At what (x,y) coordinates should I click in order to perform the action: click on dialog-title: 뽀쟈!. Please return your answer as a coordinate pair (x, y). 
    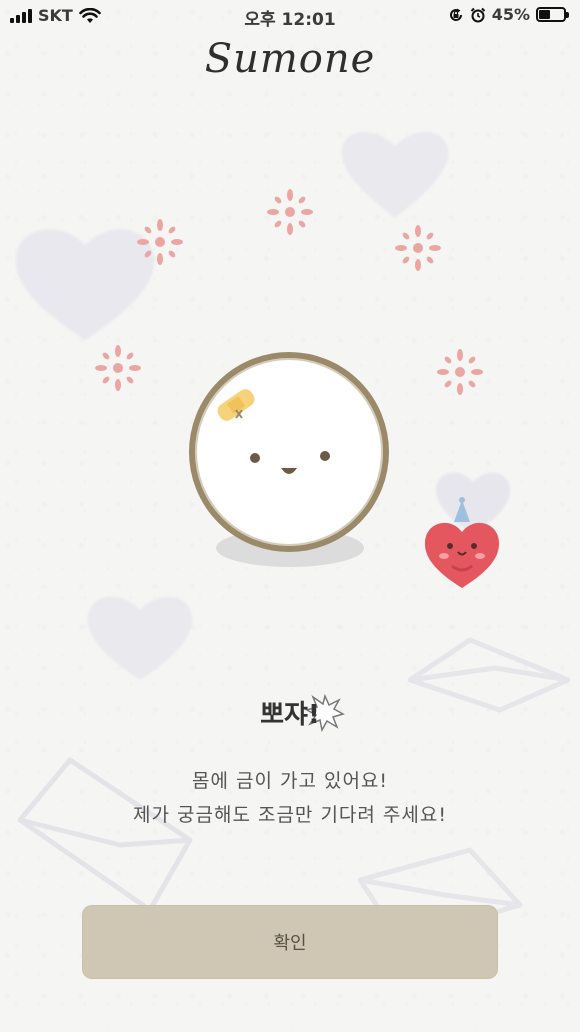
    Looking at the image, I should click on (290, 715).